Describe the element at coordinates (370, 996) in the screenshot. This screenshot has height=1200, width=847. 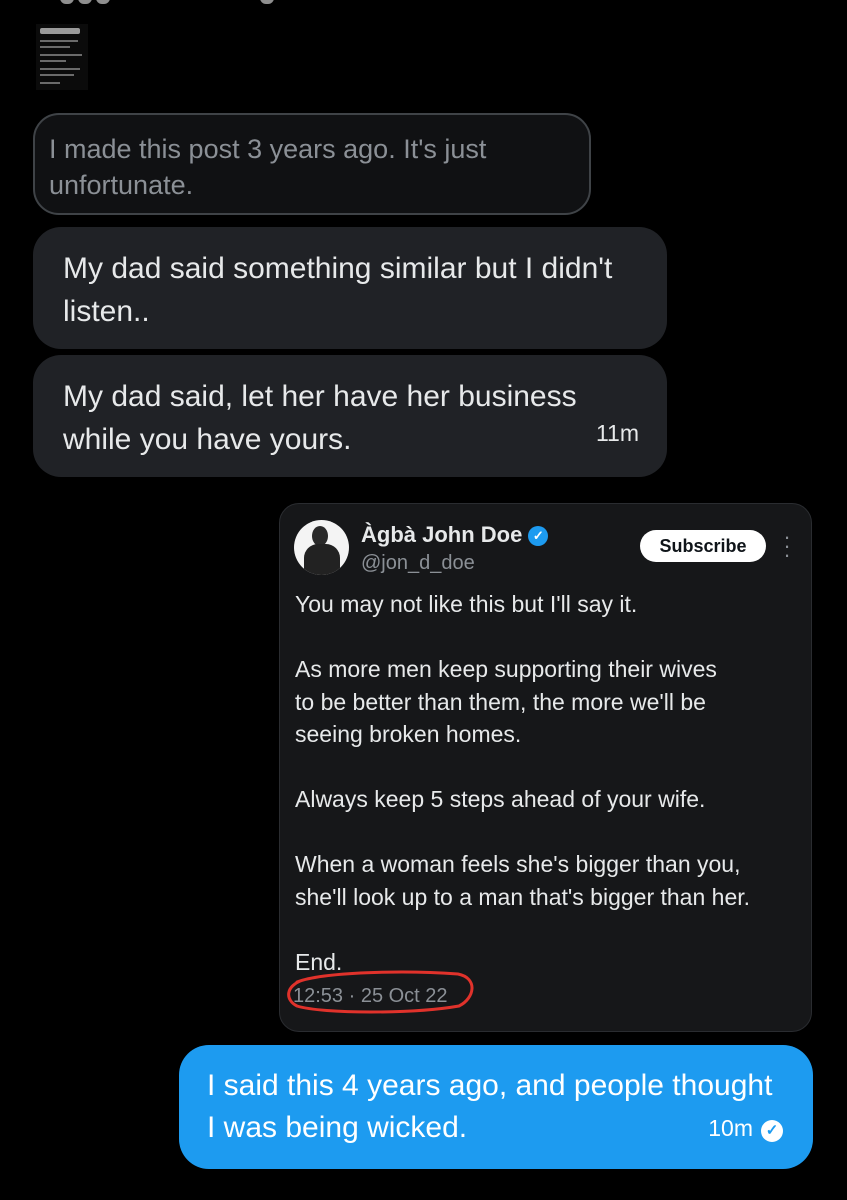
I see `post-timestamp: 12:53 · 25 Oct 22` at that location.